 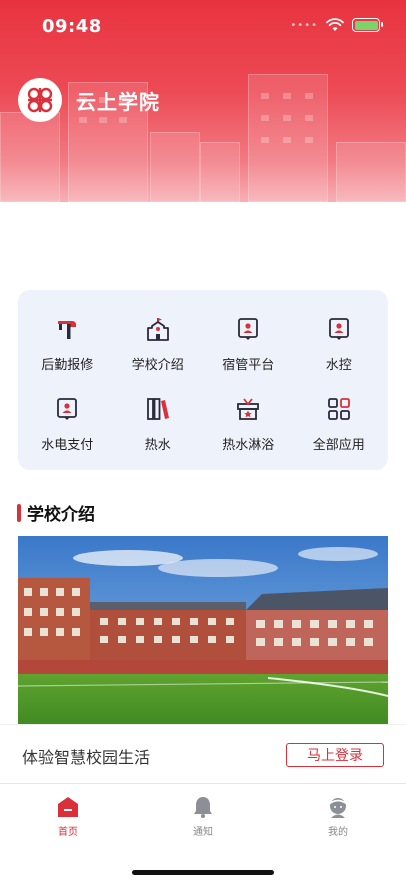 I want to click on china-unicom-knot-icon, so click(x=40, y=100).